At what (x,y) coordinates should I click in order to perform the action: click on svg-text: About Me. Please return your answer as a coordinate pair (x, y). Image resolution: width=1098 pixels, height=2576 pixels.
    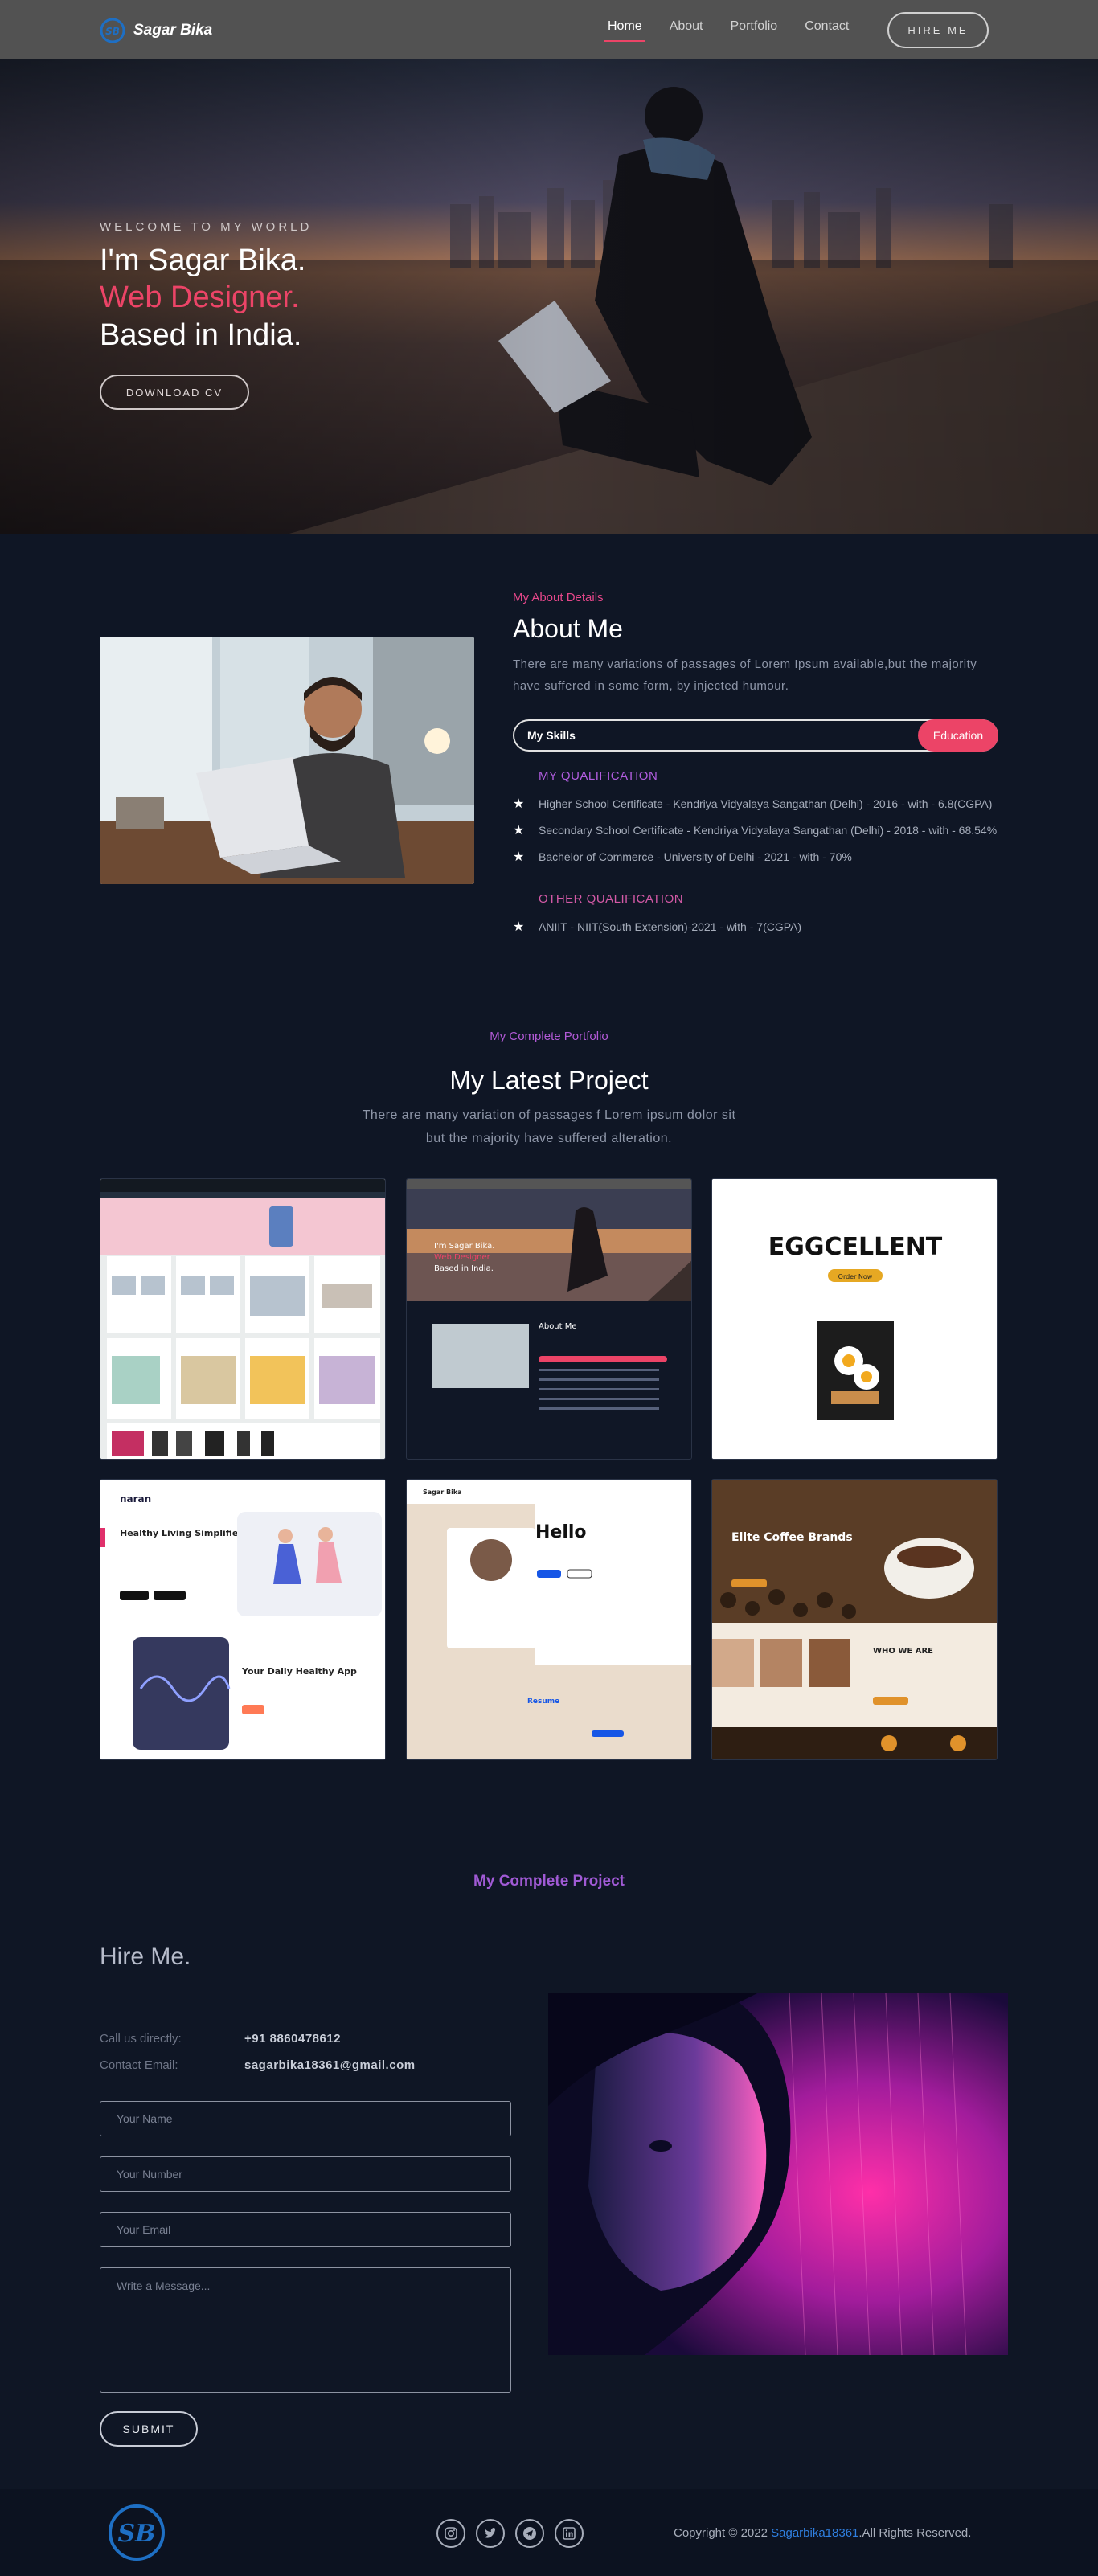
    Looking at the image, I should click on (558, 1326).